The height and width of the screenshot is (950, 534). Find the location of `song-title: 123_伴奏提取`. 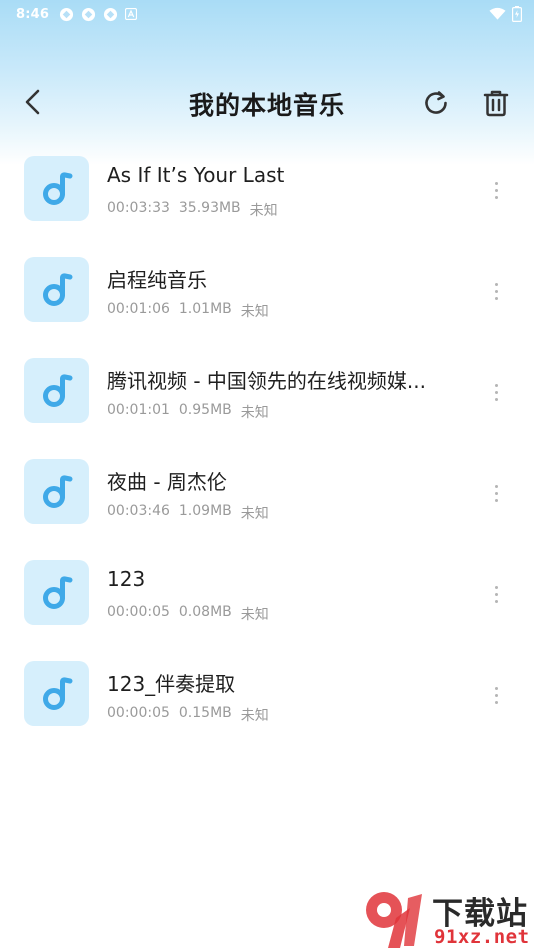

song-title: 123_伴奏提取 is located at coordinates (171, 684).